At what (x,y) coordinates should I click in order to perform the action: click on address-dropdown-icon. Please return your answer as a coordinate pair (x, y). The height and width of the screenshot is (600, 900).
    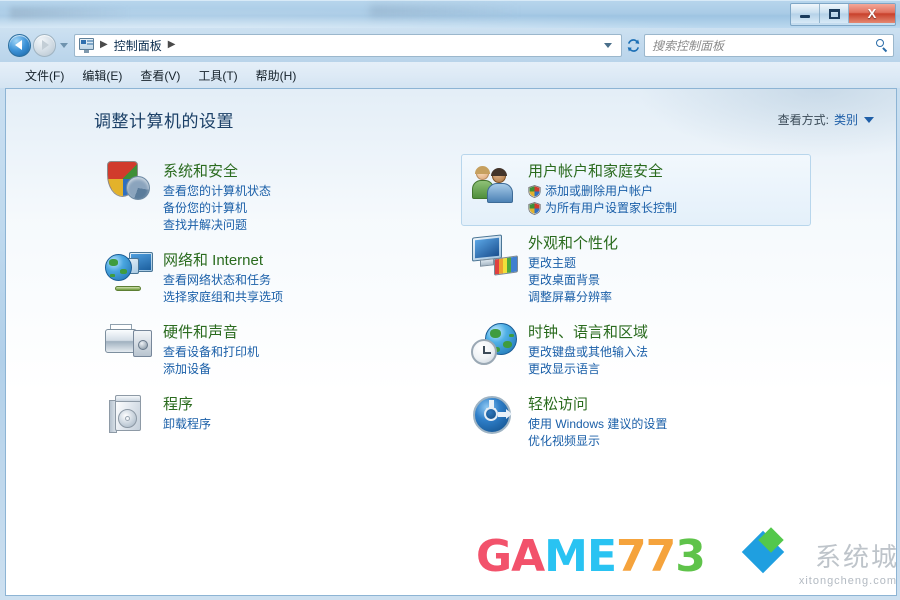
    Looking at the image, I should click on (608, 45).